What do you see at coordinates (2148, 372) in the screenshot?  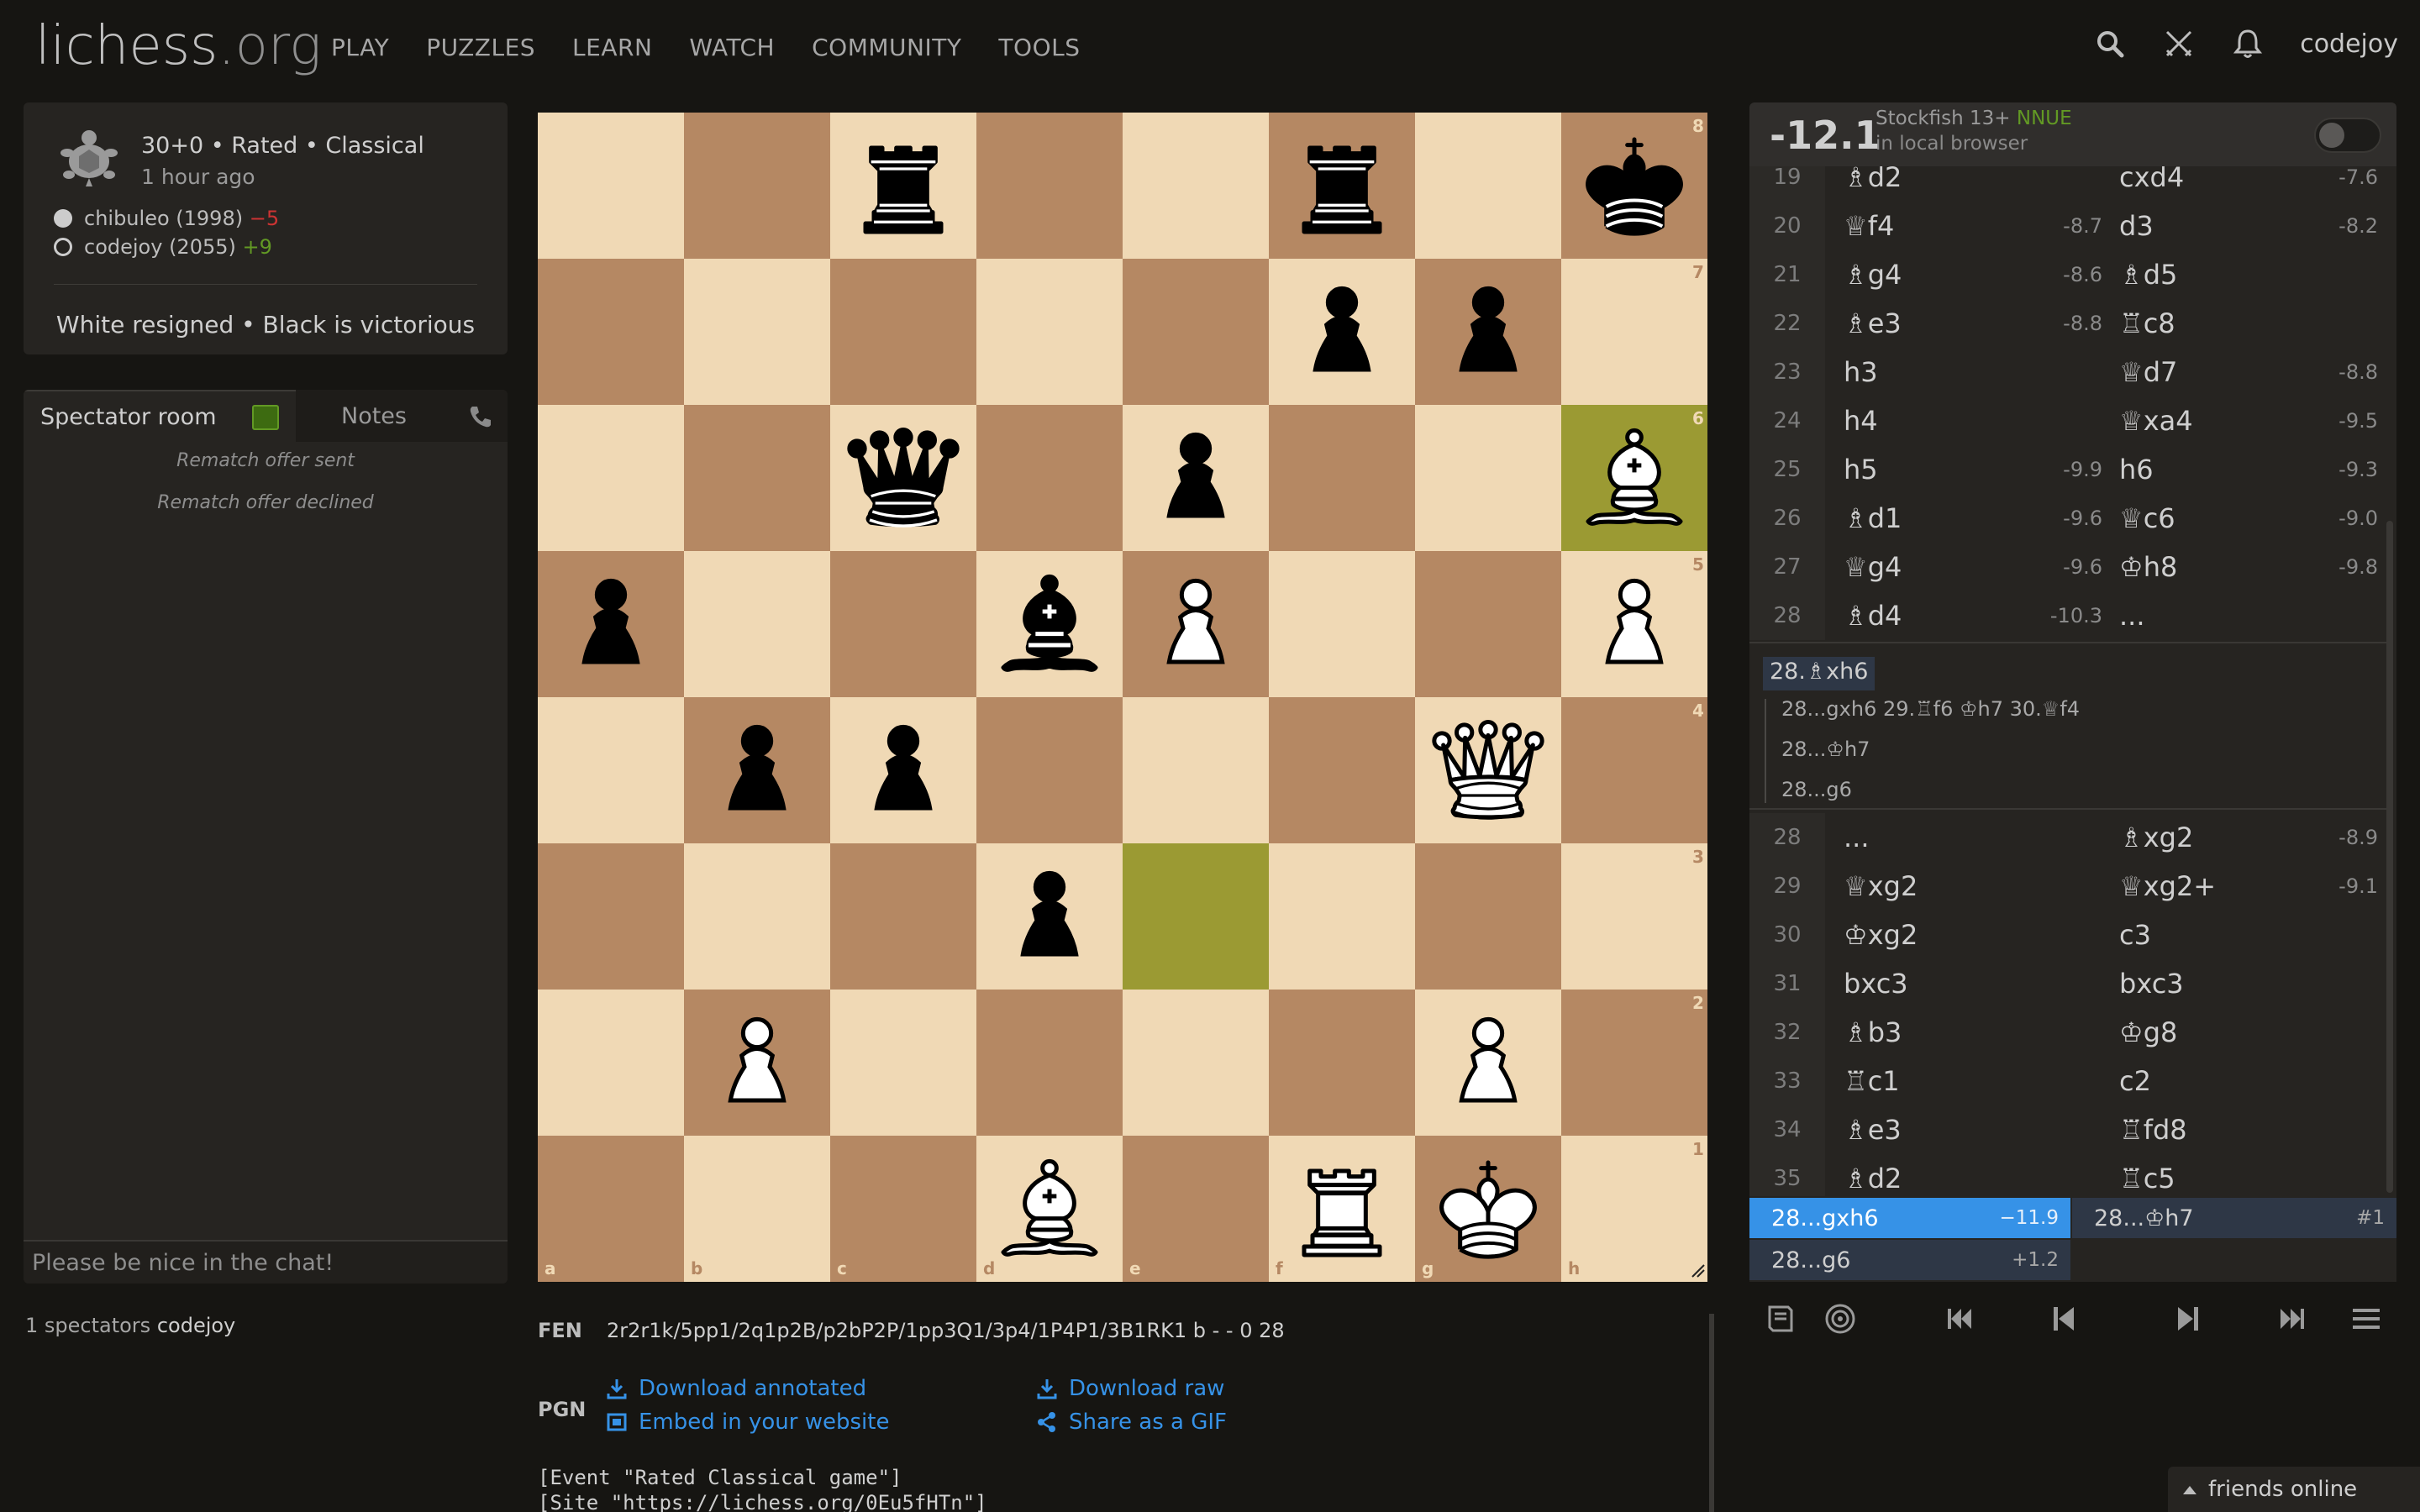 I see `black-move: ♕d7` at bounding box center [2148, 372].